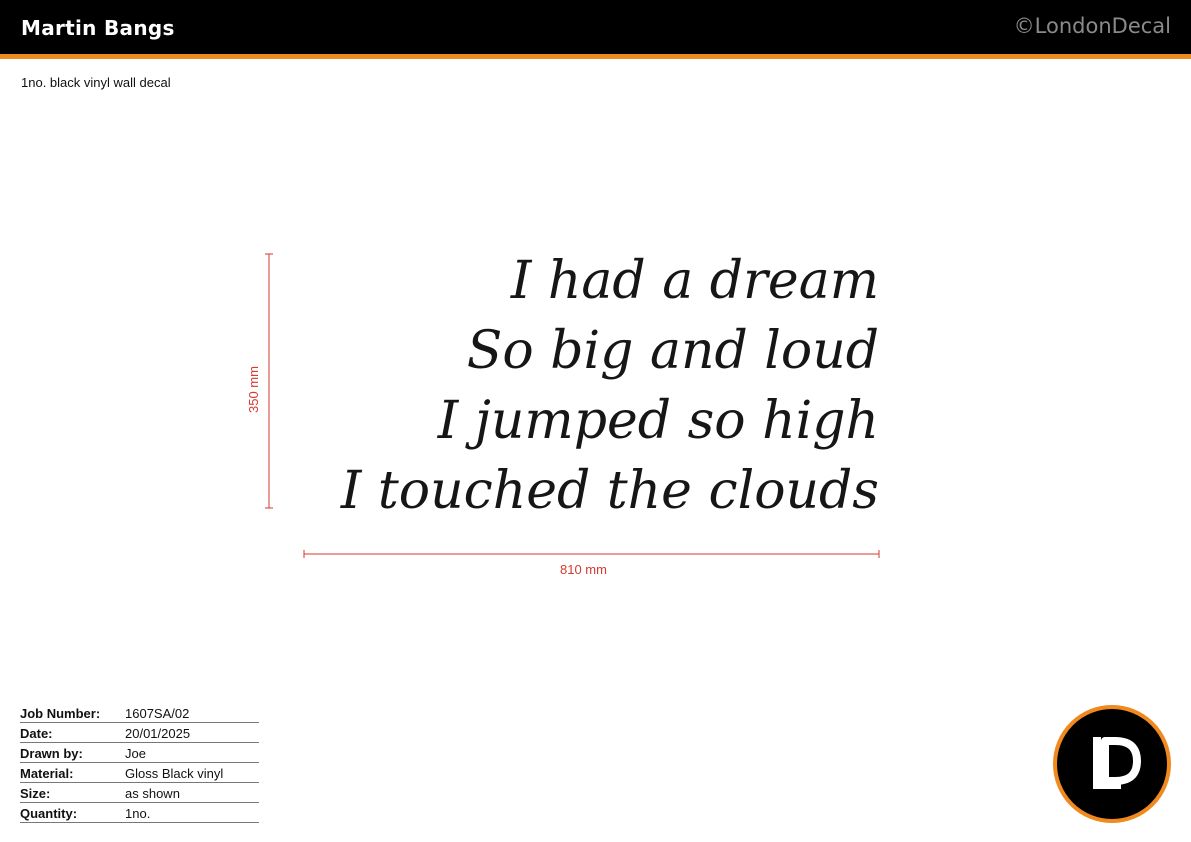 This screenshot has height=842, width=1191. What do you see at coordinates (658, 421) in the screenshot?
I see `decal-line: I jumped so high` at bounding box center [658, 421].